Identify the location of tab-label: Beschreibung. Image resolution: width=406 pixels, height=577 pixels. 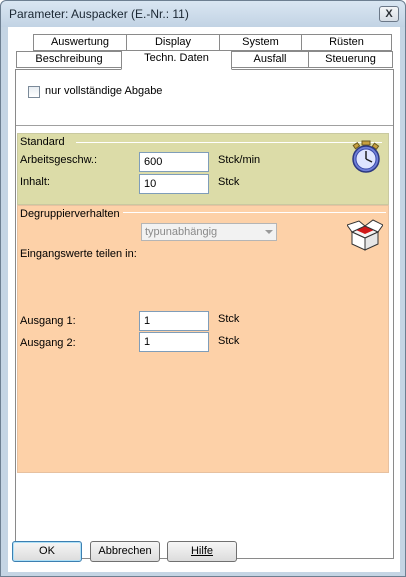
(69, 59).